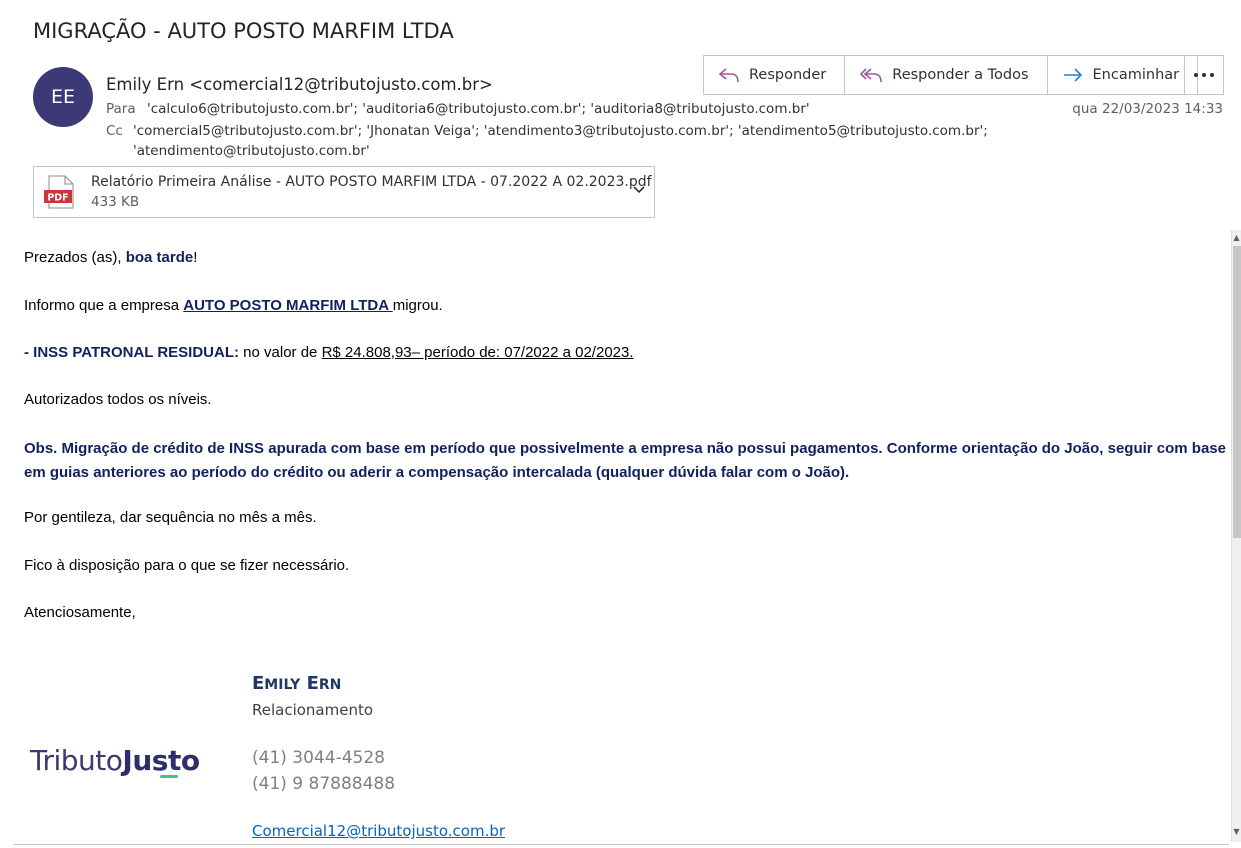  I want to click on avatar-initials: EE, so click(62, 97).